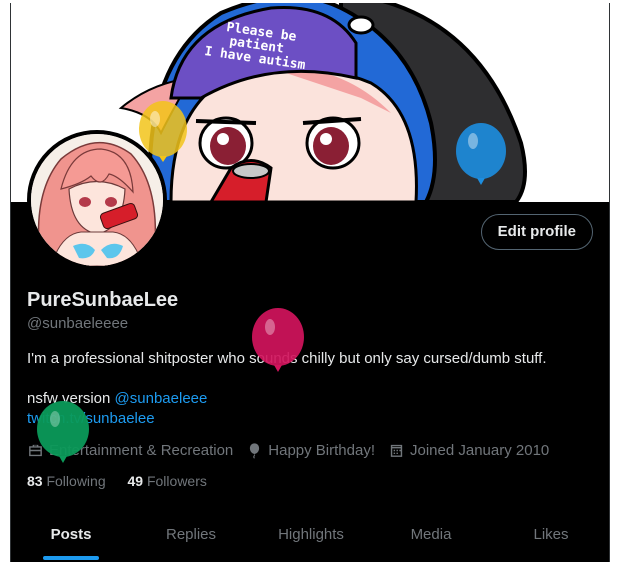 This screenshot has width=623, height=562. I want to click on briefcase-icon, so click(35, 450).